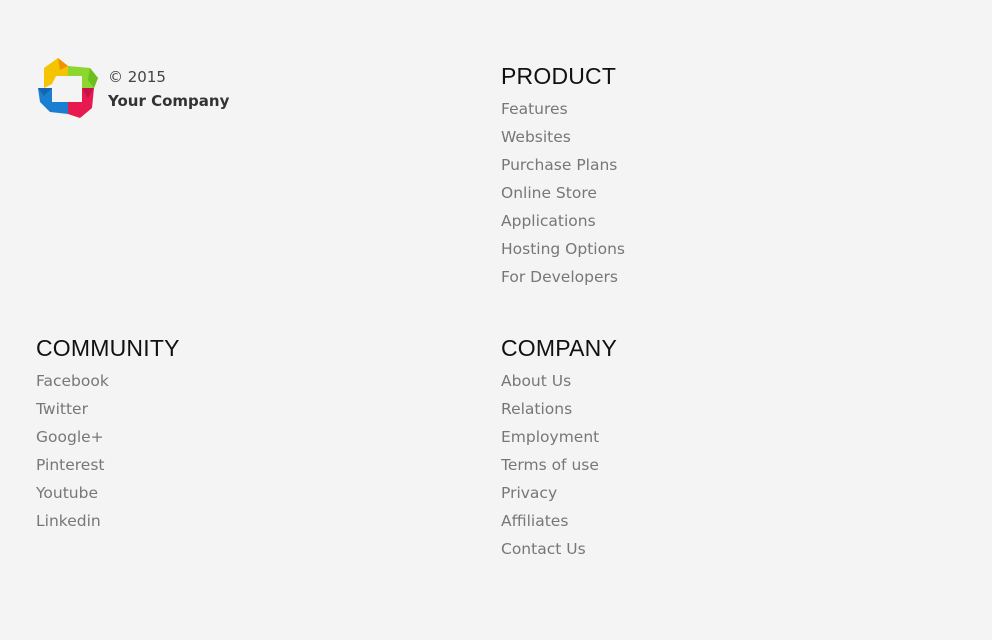 The width and height of the screenshot is (992, 640). Describe the element at coordinates (62, 409) in the screenshot. I see `link-twitter: Twitter` at that location.